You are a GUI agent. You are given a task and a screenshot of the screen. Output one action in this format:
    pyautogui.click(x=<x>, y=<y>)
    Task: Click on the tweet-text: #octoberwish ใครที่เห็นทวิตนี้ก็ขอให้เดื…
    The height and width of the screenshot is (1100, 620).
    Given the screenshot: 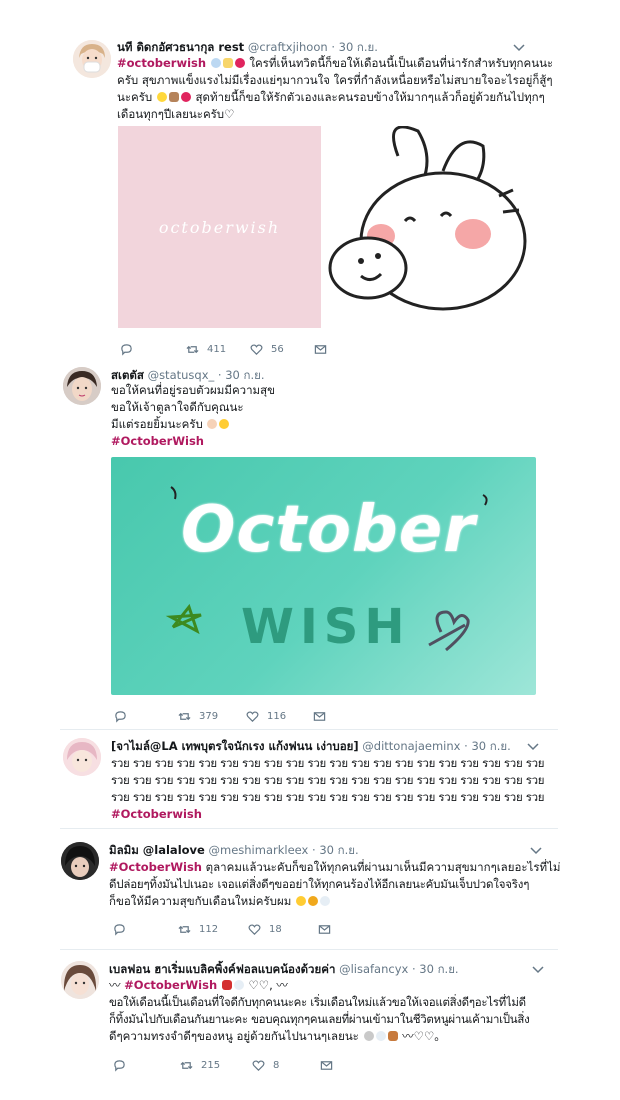 What is the action you would take?
    pyautogui.click(x=335, y=89)
    